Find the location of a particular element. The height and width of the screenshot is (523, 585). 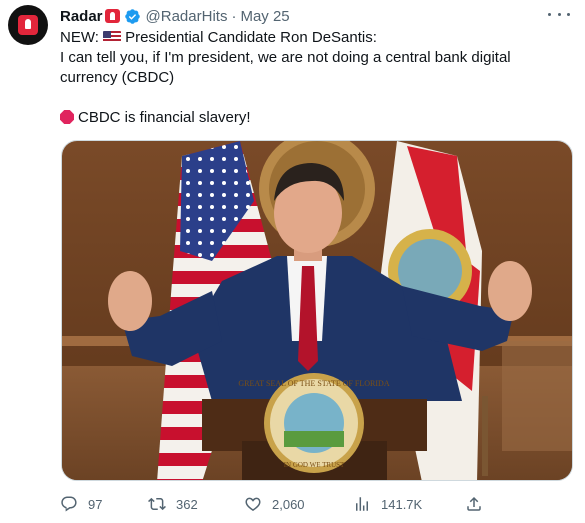

retweet-button: 362 is located at coordinates (173, 504).